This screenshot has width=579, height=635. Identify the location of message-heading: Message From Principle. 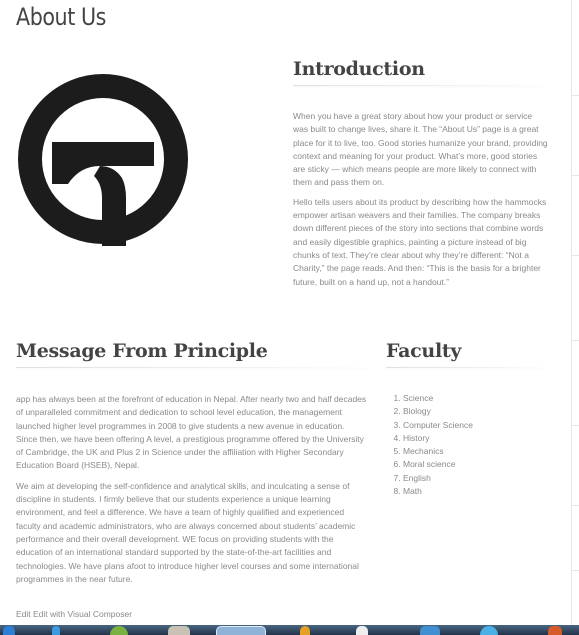
(142, 351).